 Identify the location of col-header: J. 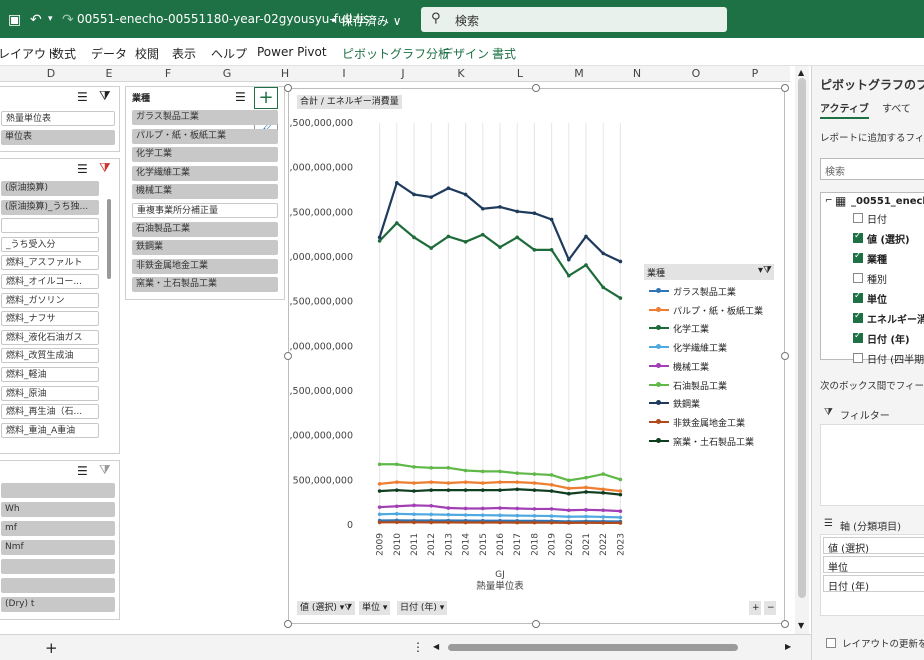
(403, 73).